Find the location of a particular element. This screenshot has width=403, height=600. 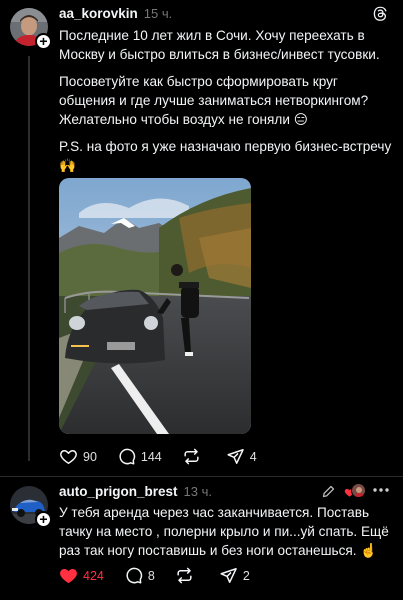

like-button: 424 is located at coordinates (81, 575).